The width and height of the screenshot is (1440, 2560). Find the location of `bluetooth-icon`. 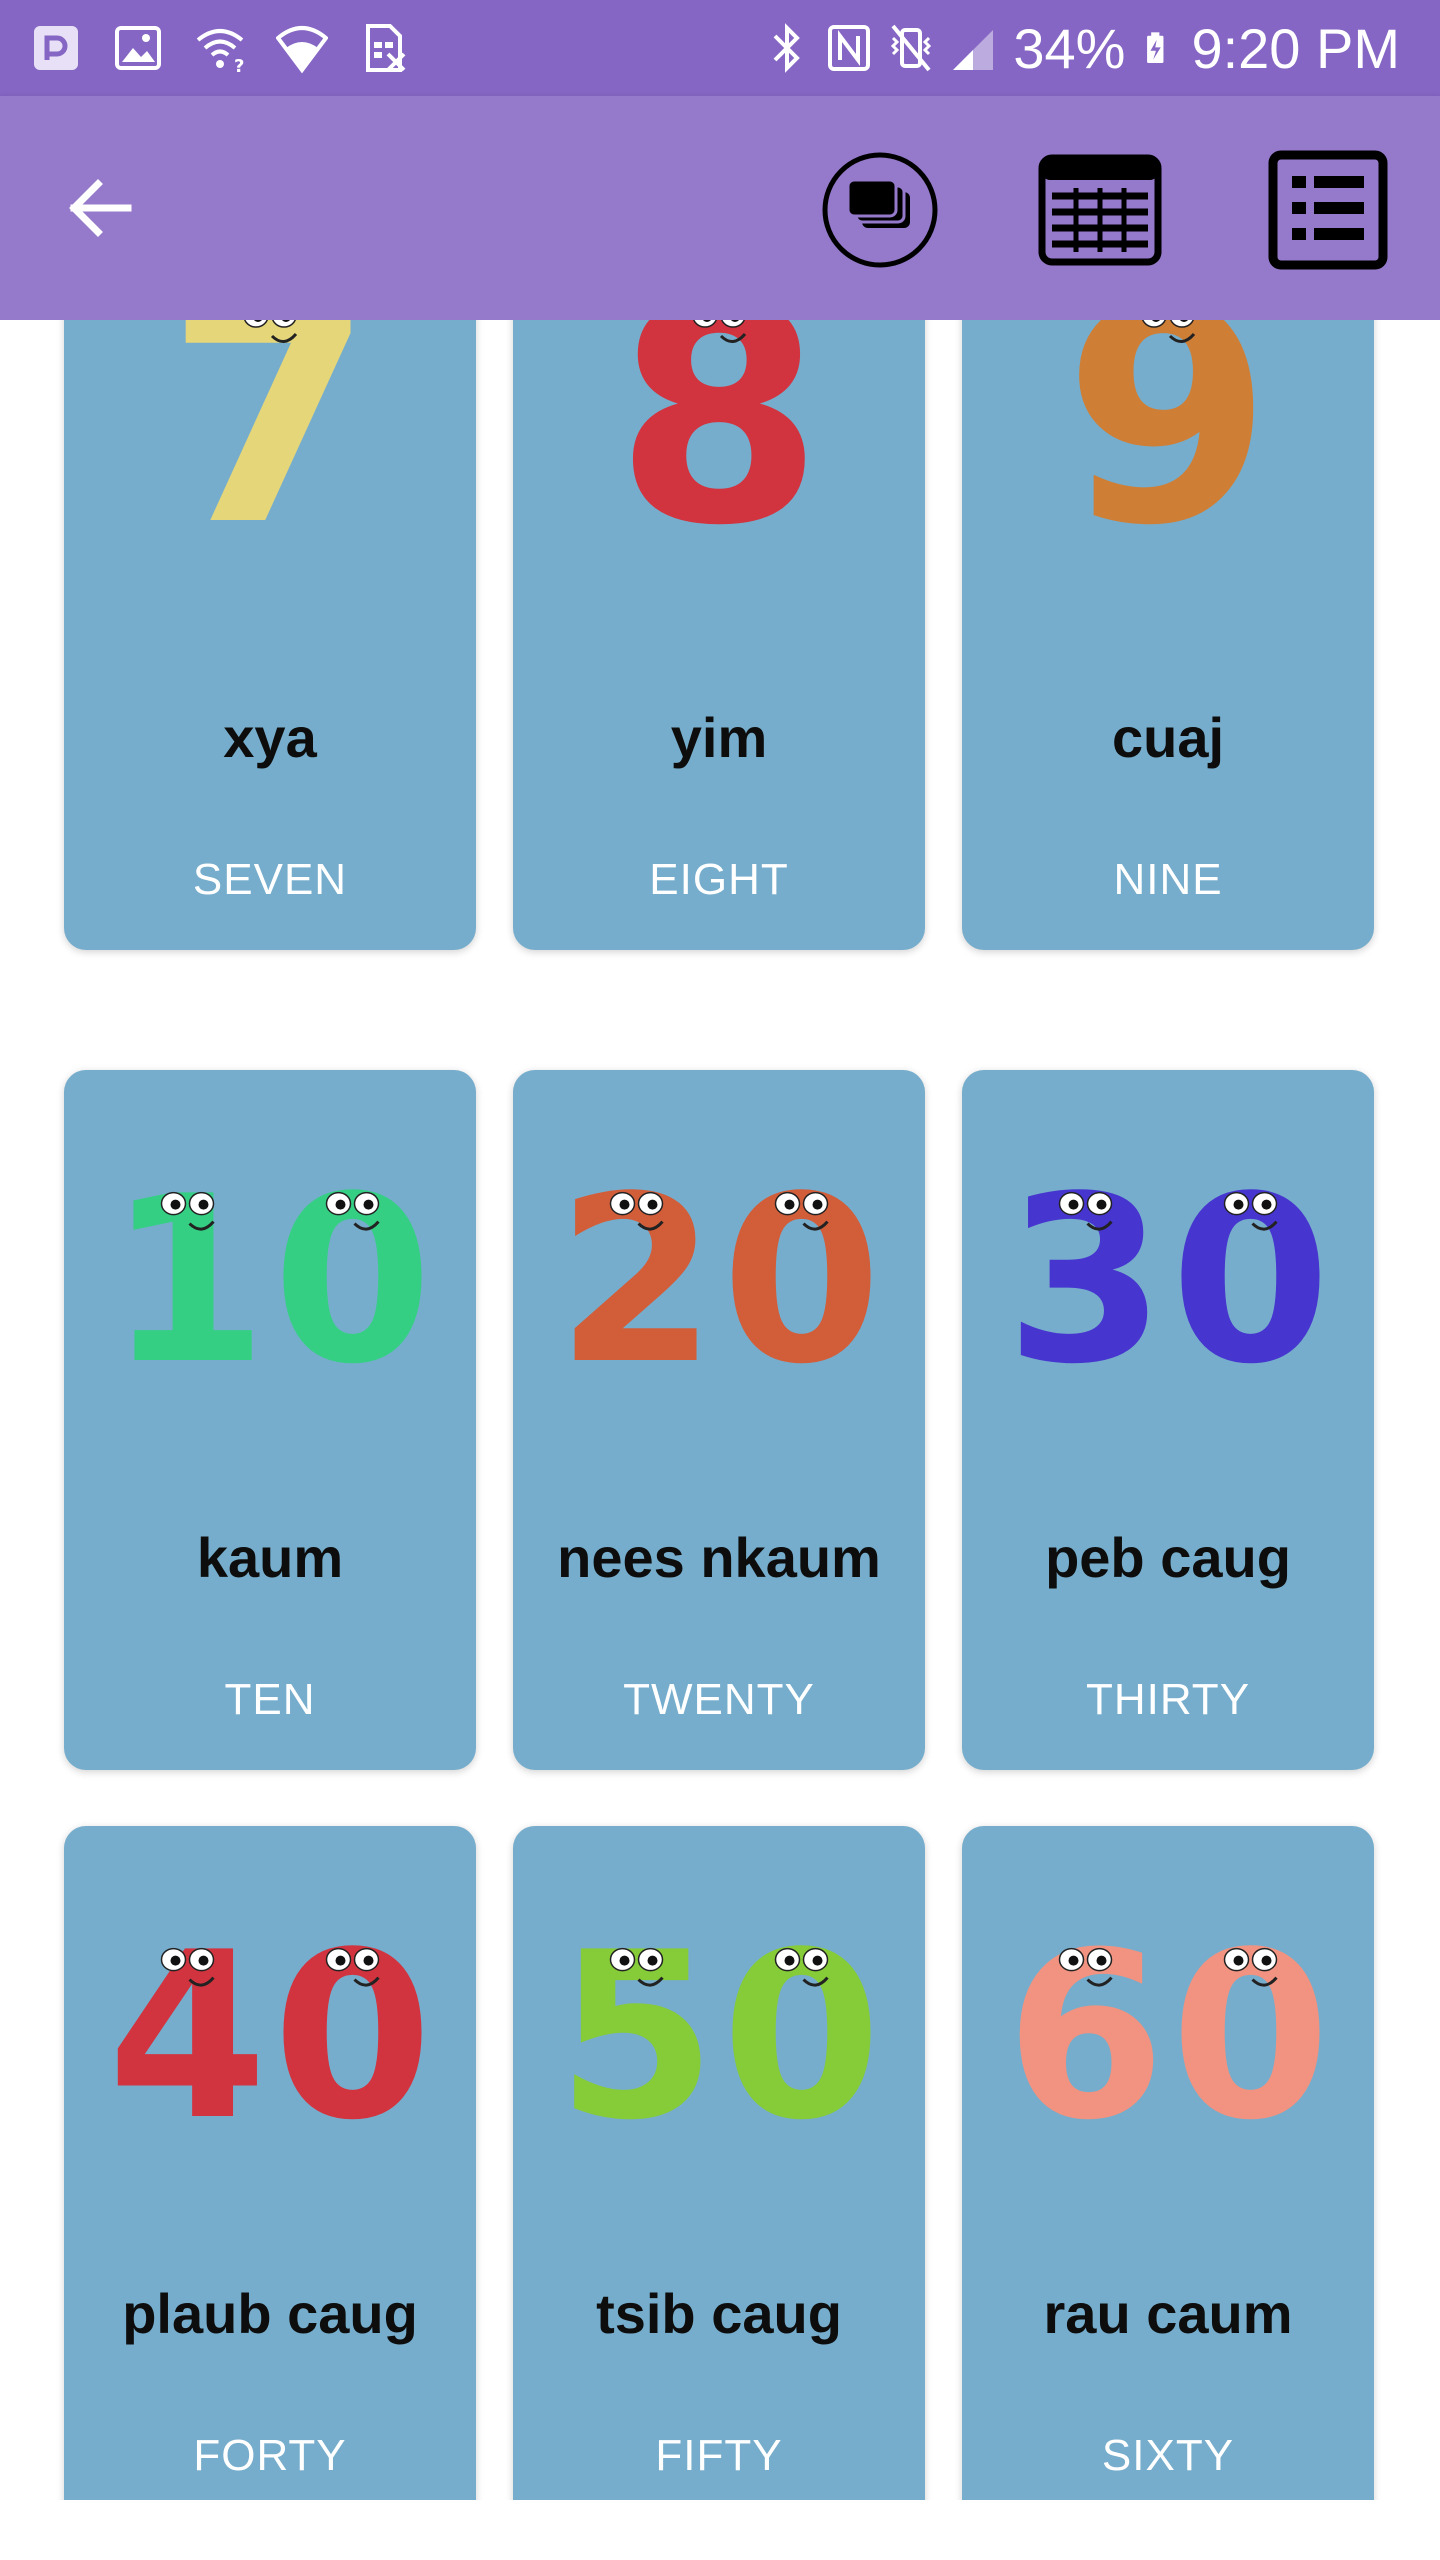

bluetooth-icon is located at coordinates (787, 48).